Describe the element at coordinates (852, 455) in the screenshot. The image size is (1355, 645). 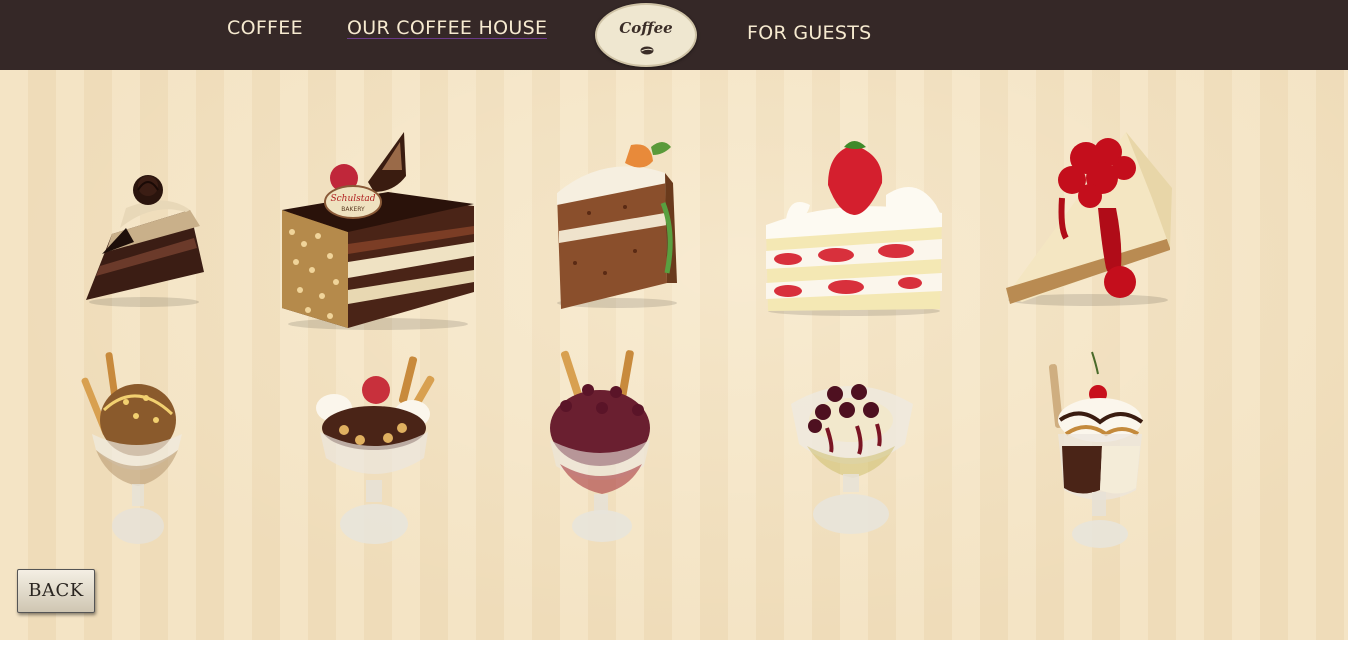
I see `sundae-cherry-vanilla` at that location.